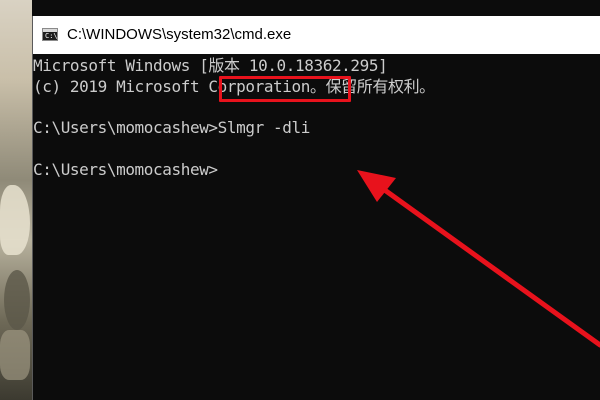 The width and height of the screenshot is (600, 400). I want to click on console-line: Microsoft Windows [版本 10.0.18362.295], so click(210, 65).